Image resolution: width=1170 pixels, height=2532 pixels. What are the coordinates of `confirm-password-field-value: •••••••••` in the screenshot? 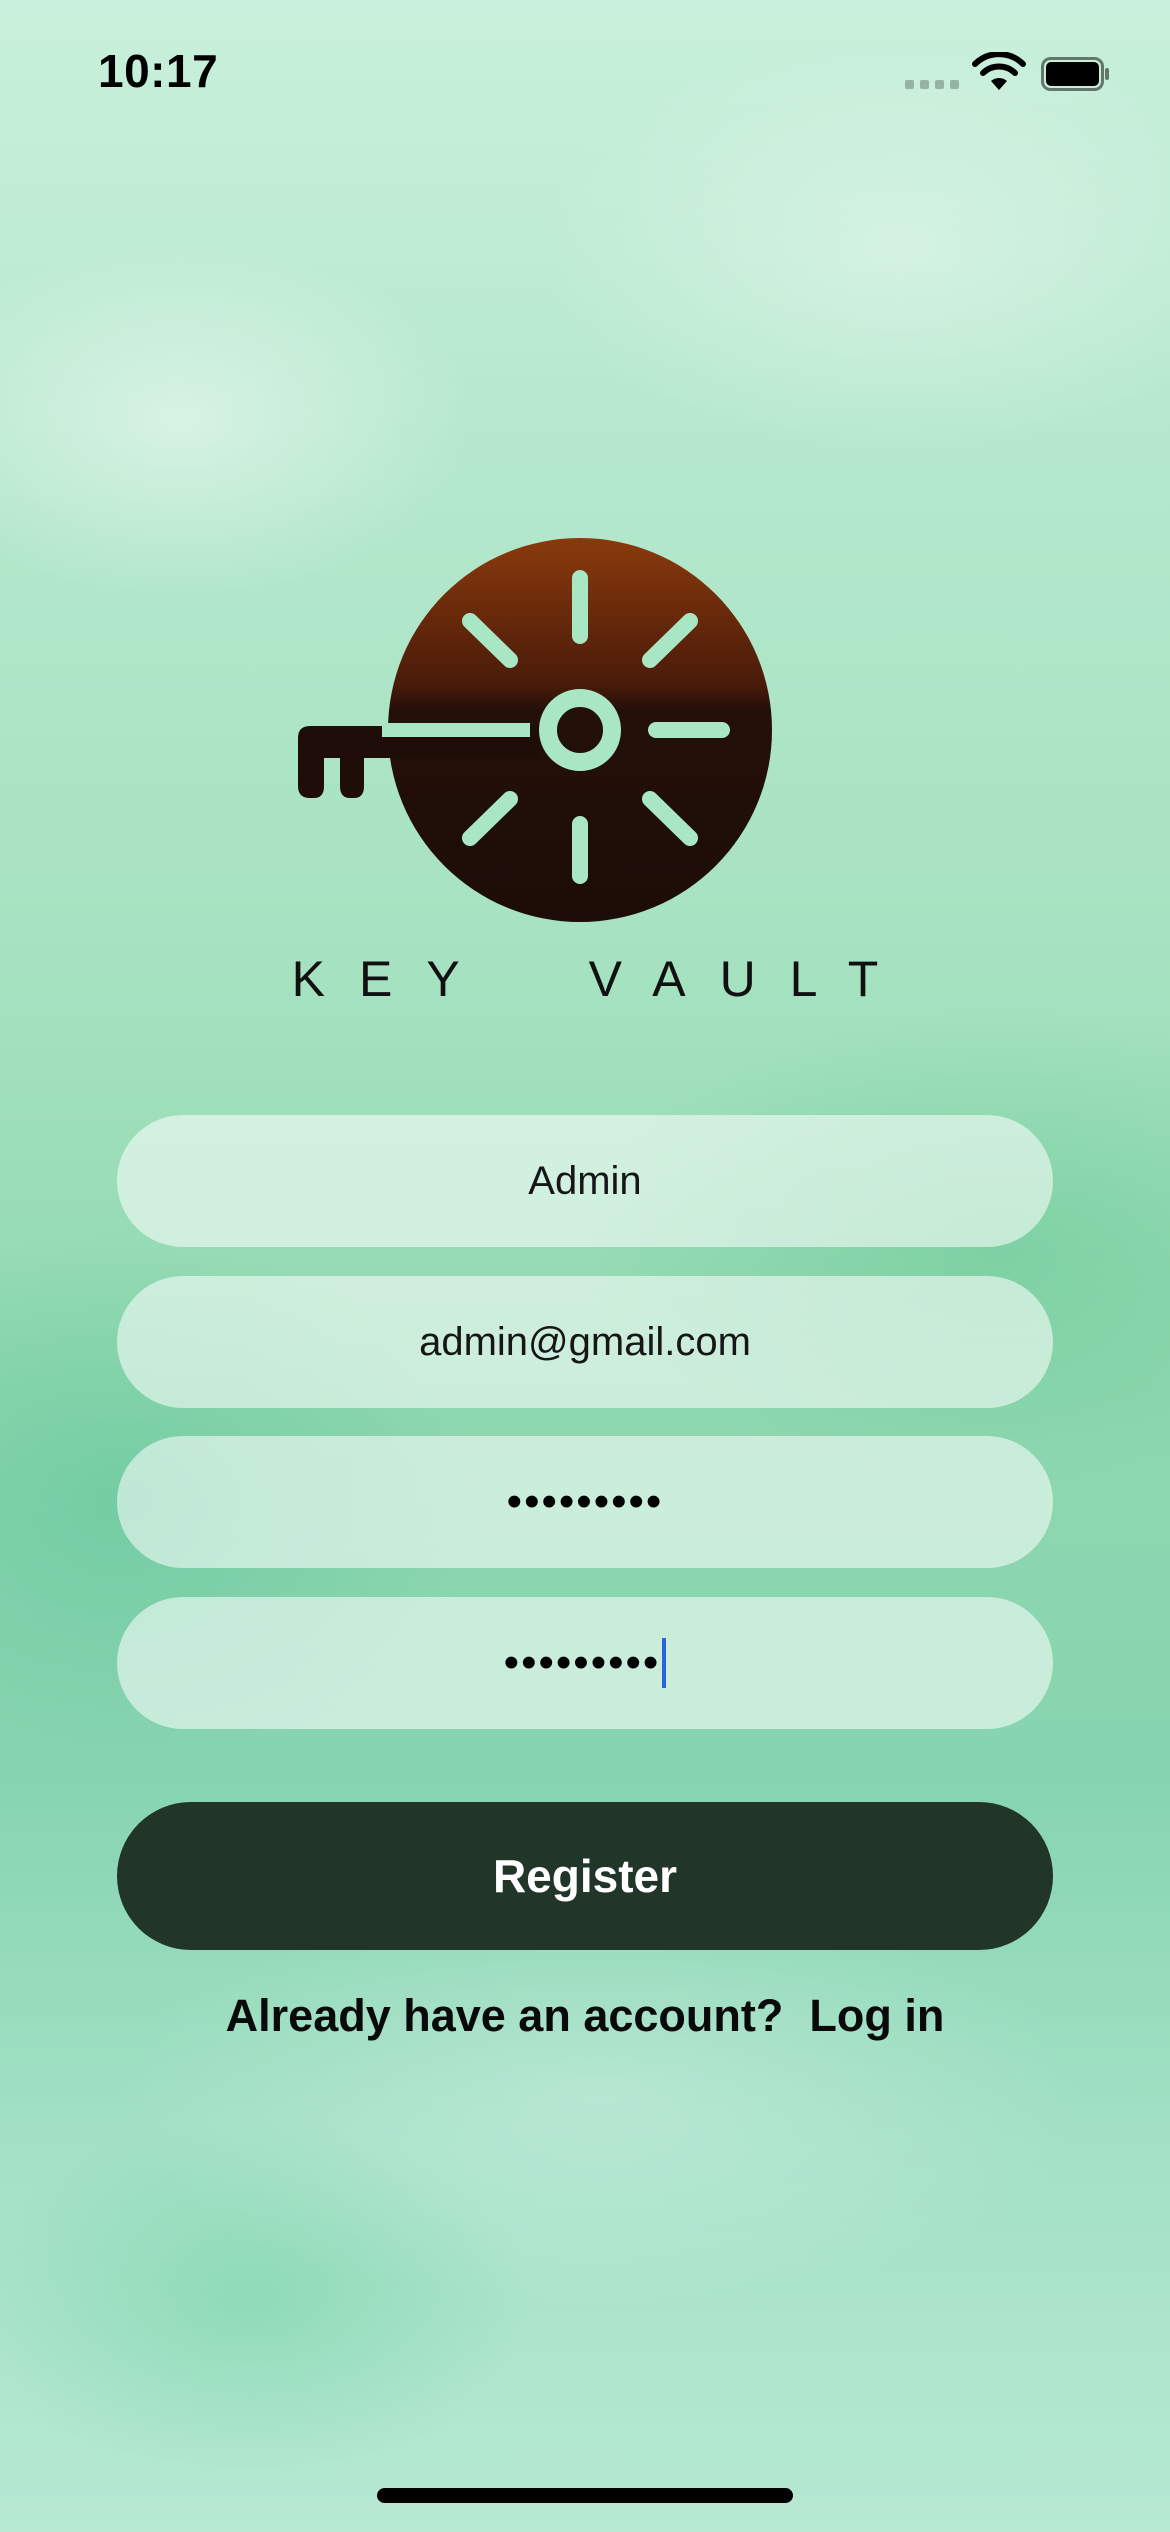 It's located at (582, 1662).